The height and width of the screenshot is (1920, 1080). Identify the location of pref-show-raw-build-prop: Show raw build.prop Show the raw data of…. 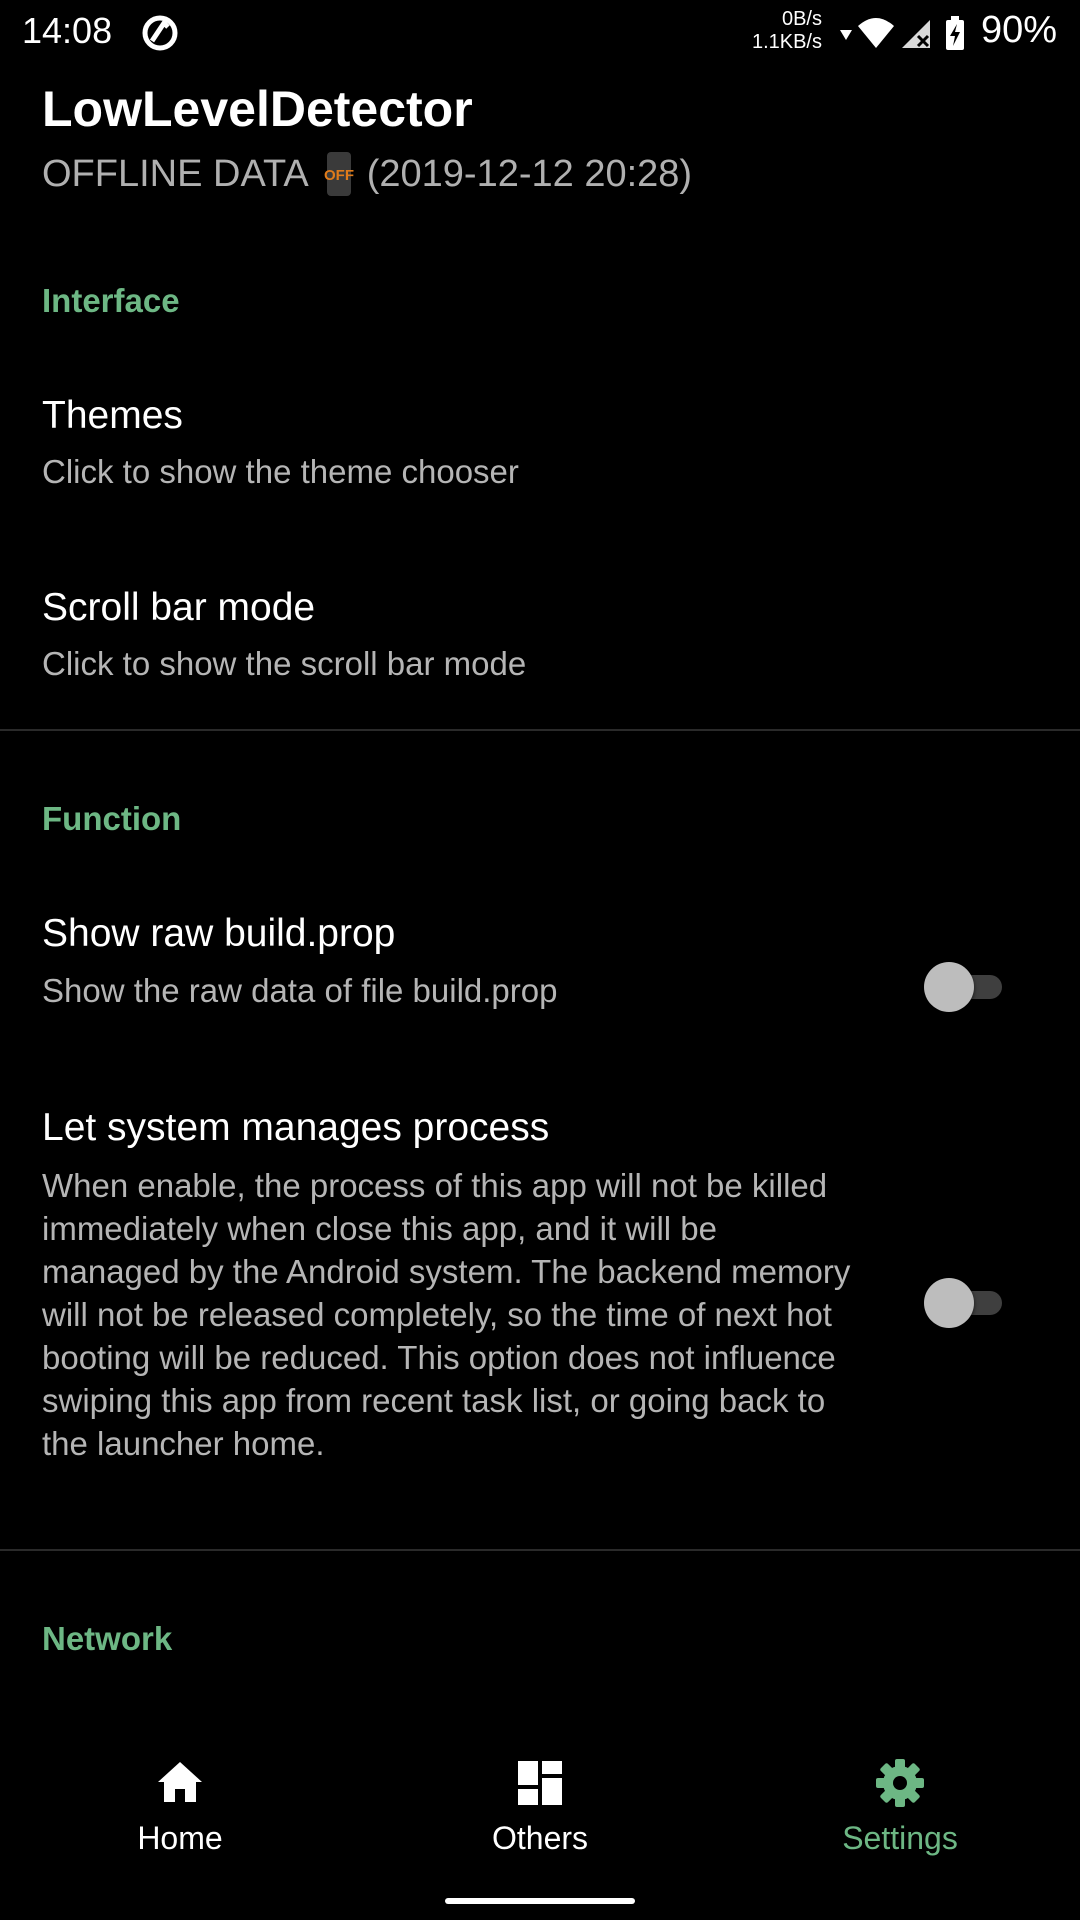
(540, 967).